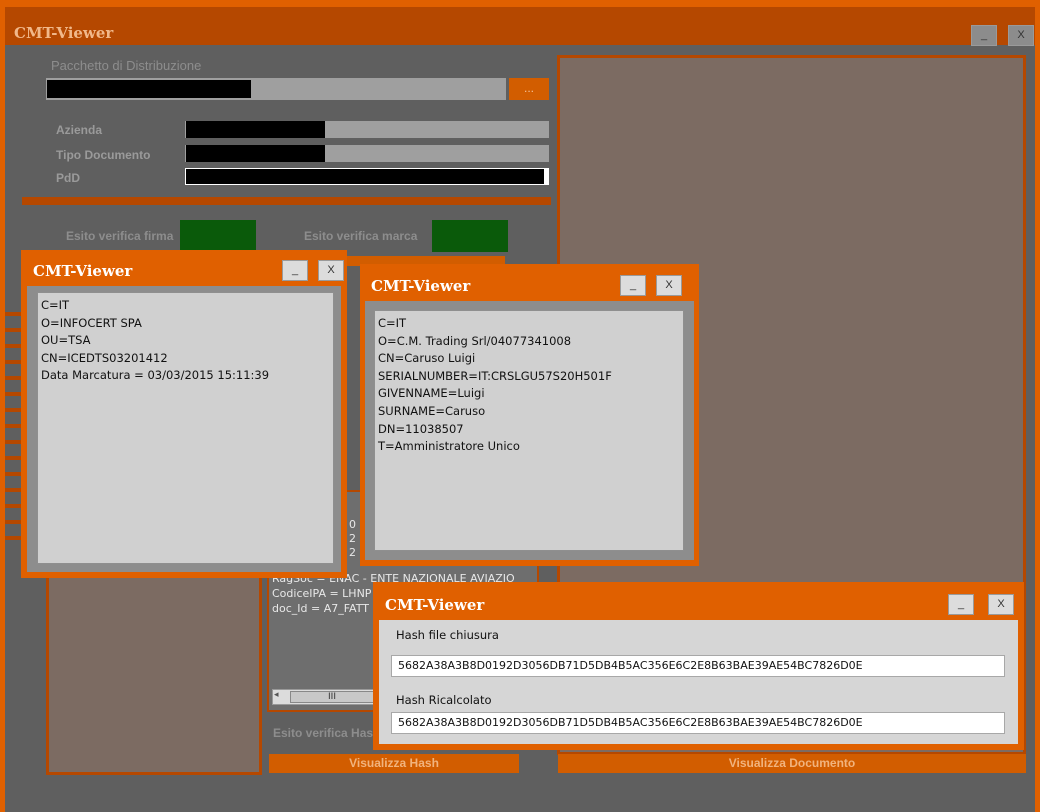 The image size is (1040, 812). What do you see at coordinates (154, 672) in the screenshot?
I see `bottom-left-panel` at bounding box center [154, 672].